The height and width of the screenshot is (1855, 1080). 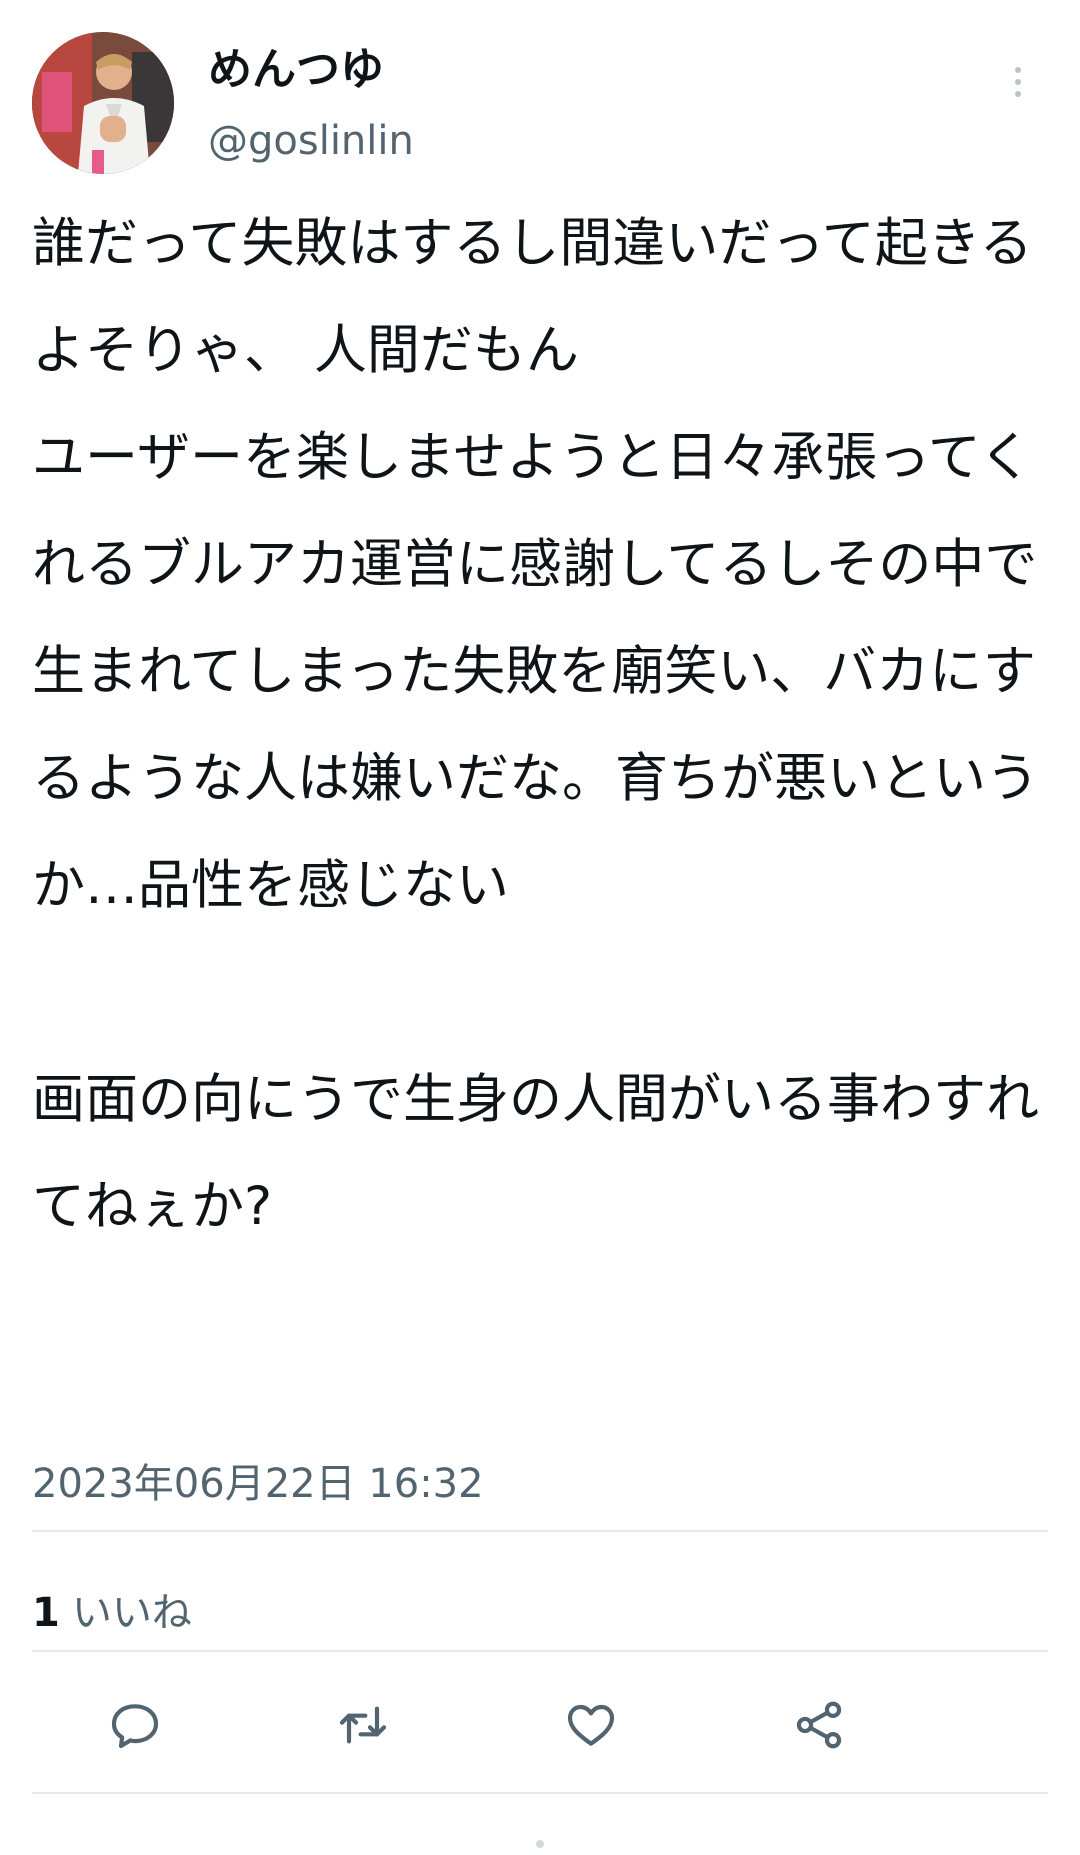 I want to click on action-bar, so click(x=540, y=1725).